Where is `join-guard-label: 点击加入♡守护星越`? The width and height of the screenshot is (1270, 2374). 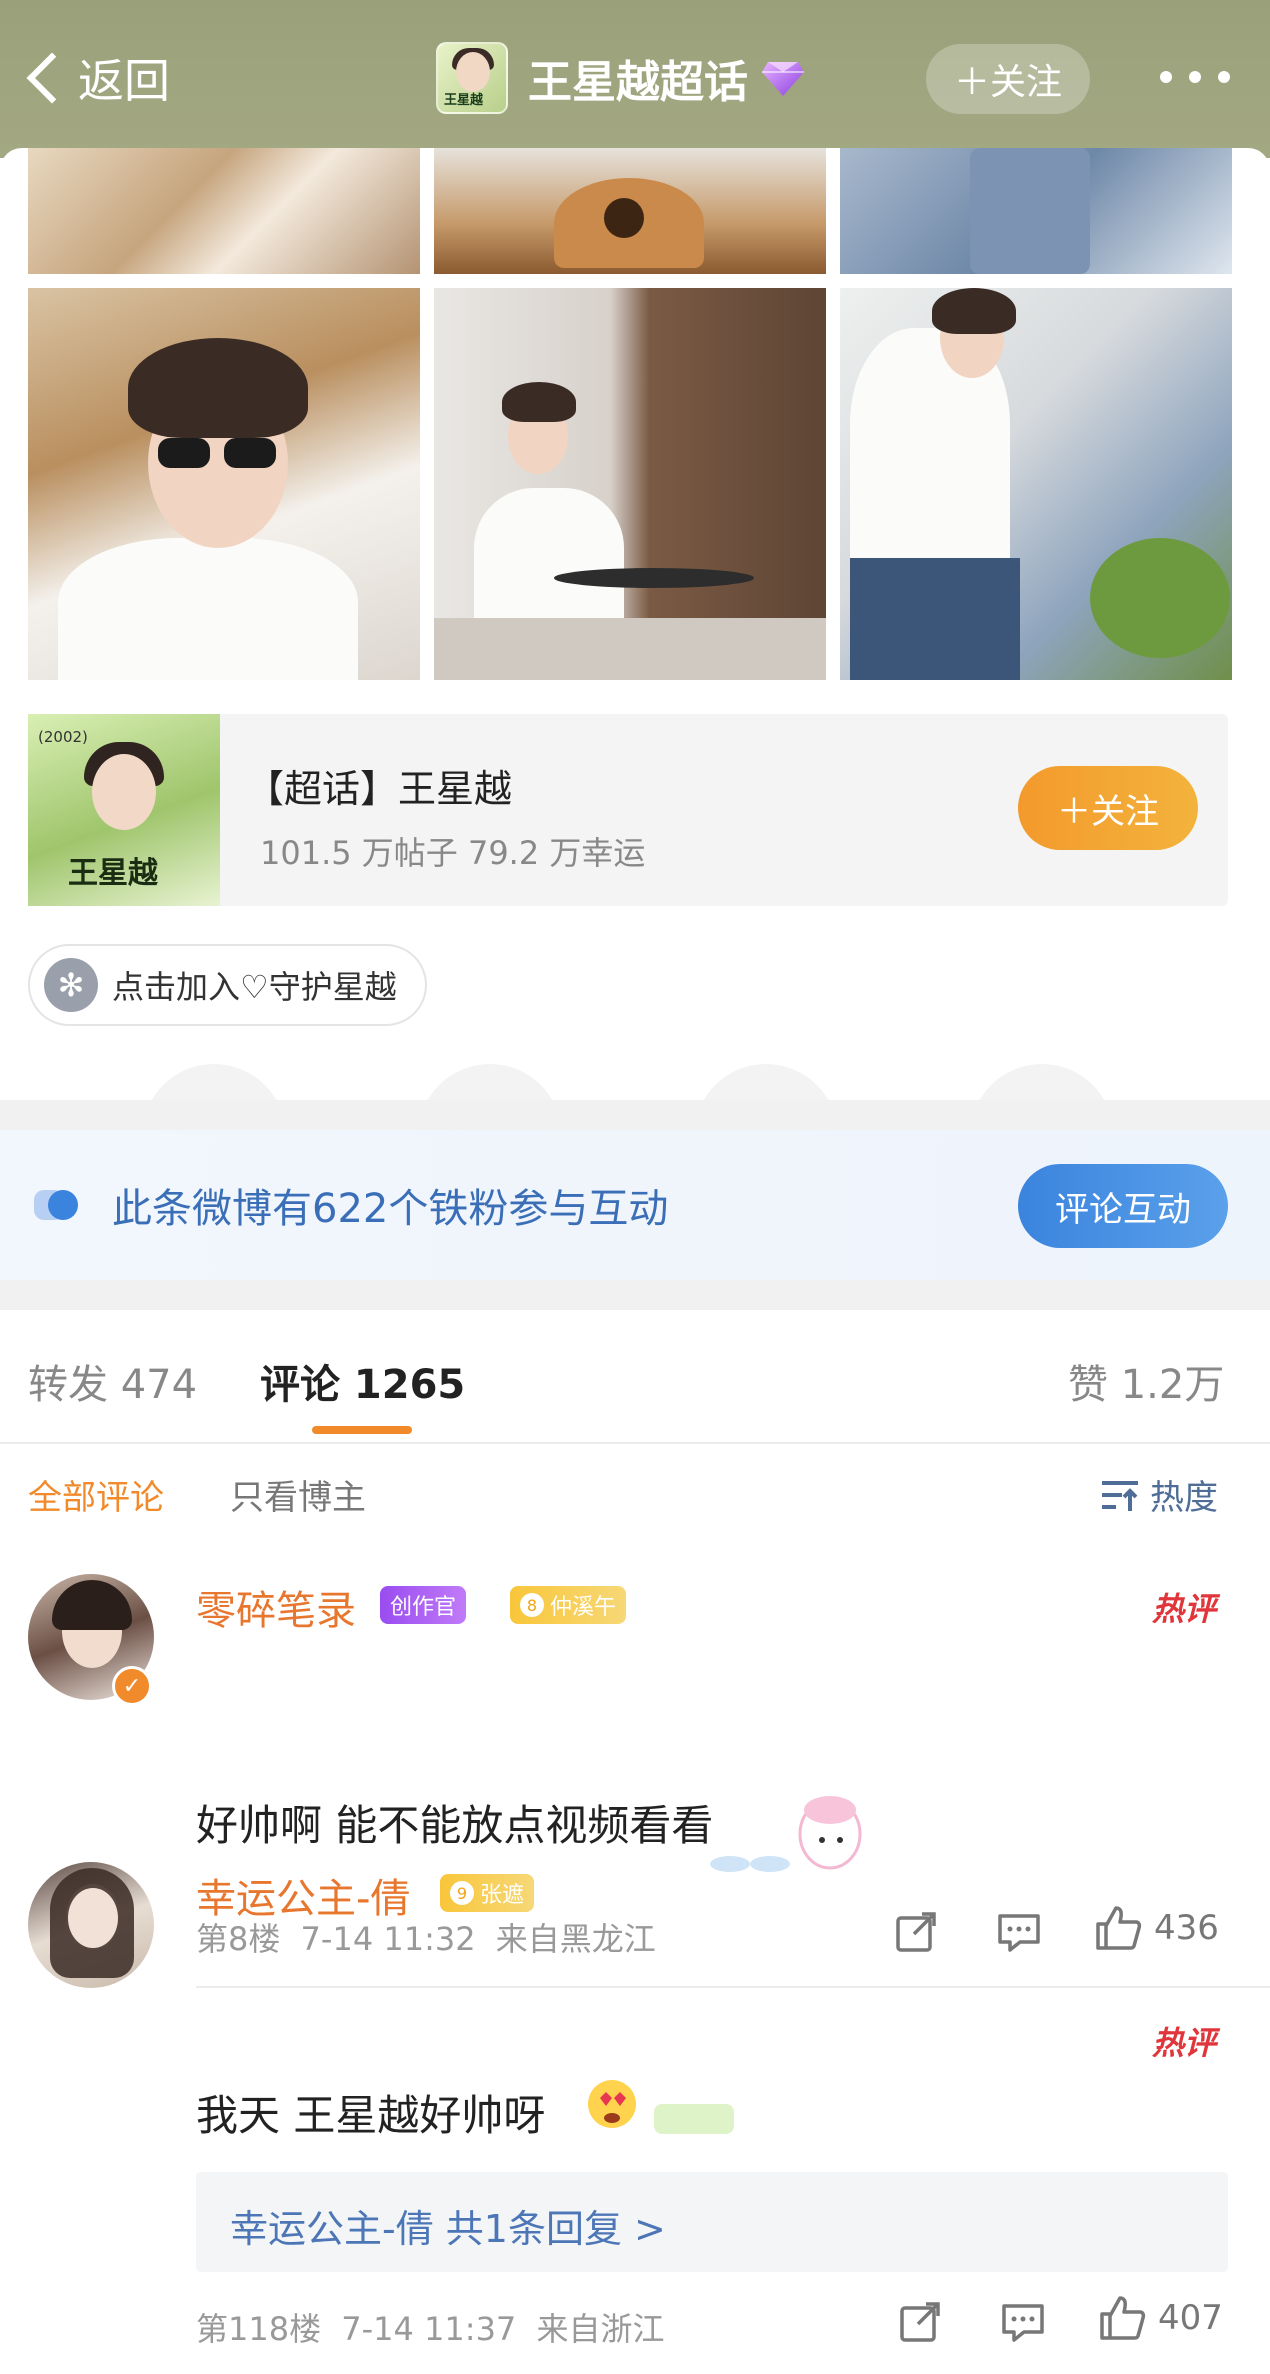
join-guard-label: 点击加入♡守护星越 is located at coordinates (254, 987).